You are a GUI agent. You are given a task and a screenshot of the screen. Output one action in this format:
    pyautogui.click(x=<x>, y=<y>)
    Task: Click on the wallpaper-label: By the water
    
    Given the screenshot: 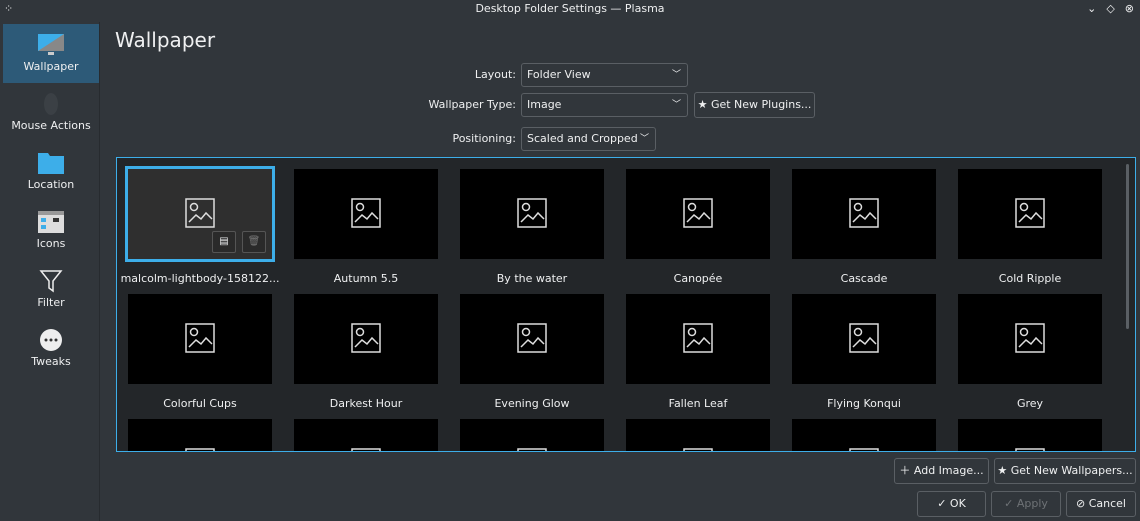 What is the action you would take?
    pyautogui.click(x=532, y=278)
    